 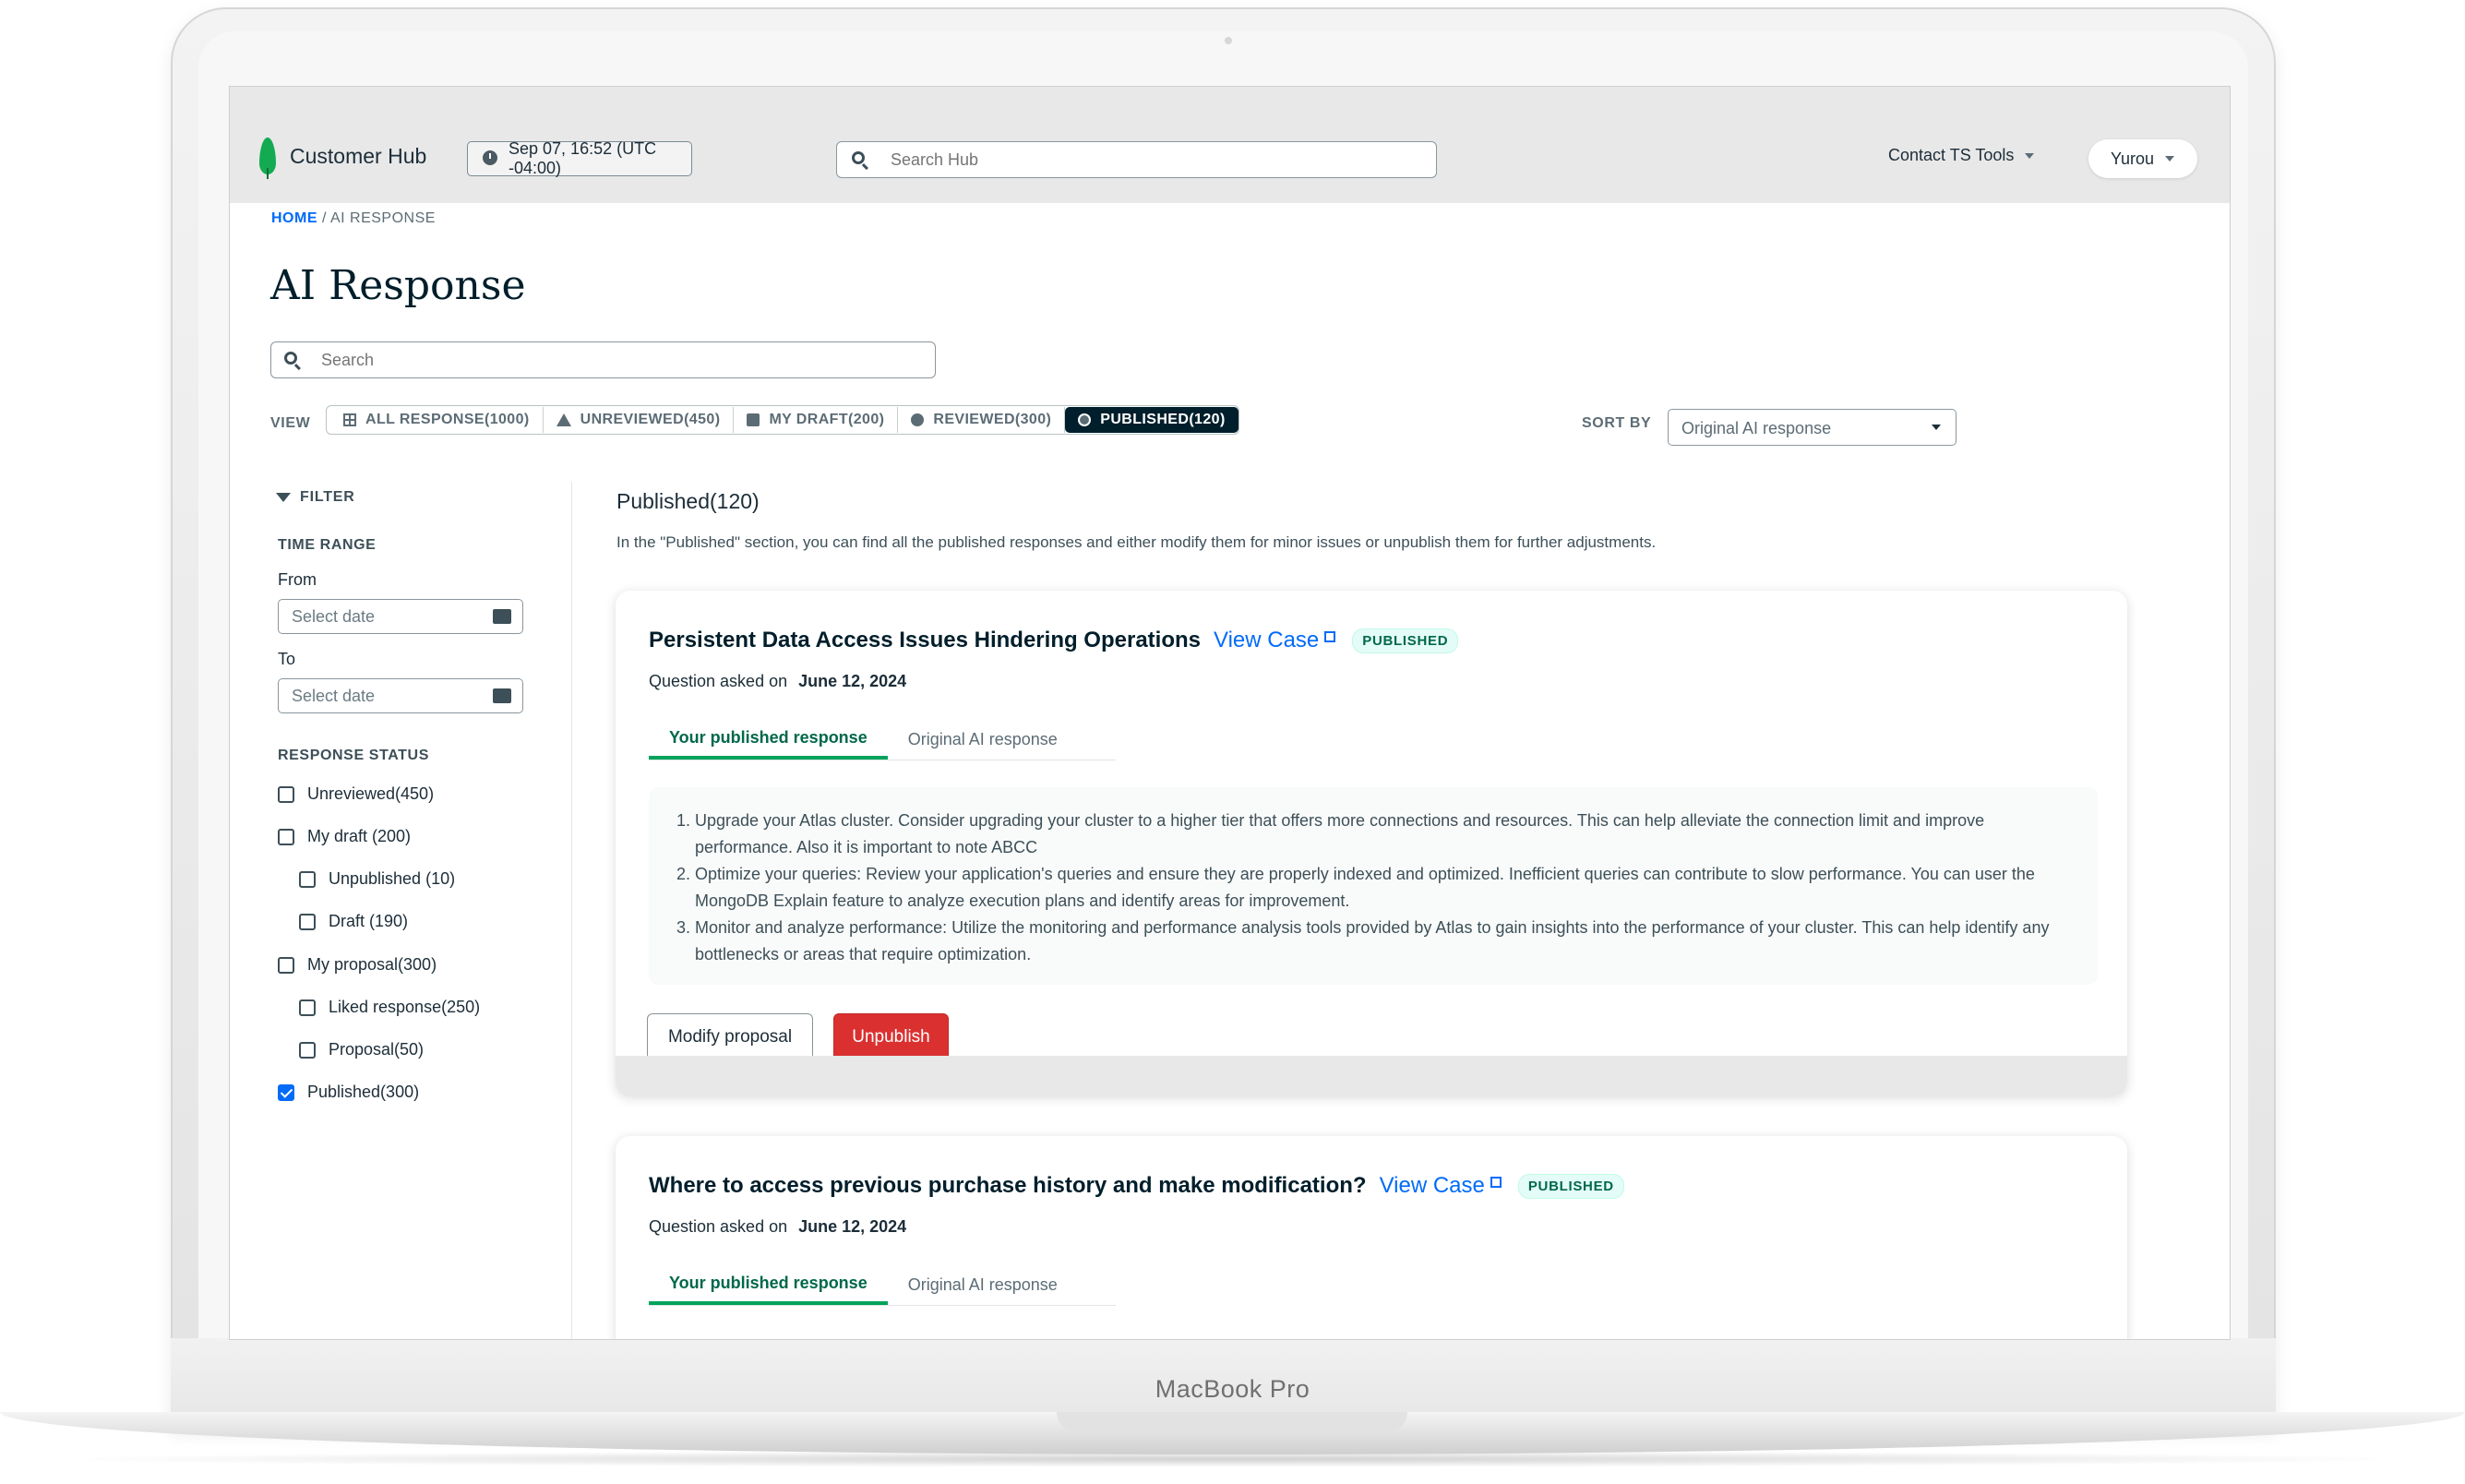 I want to click on asked-date: June 12, 2024, so click(x=852, y=1226).